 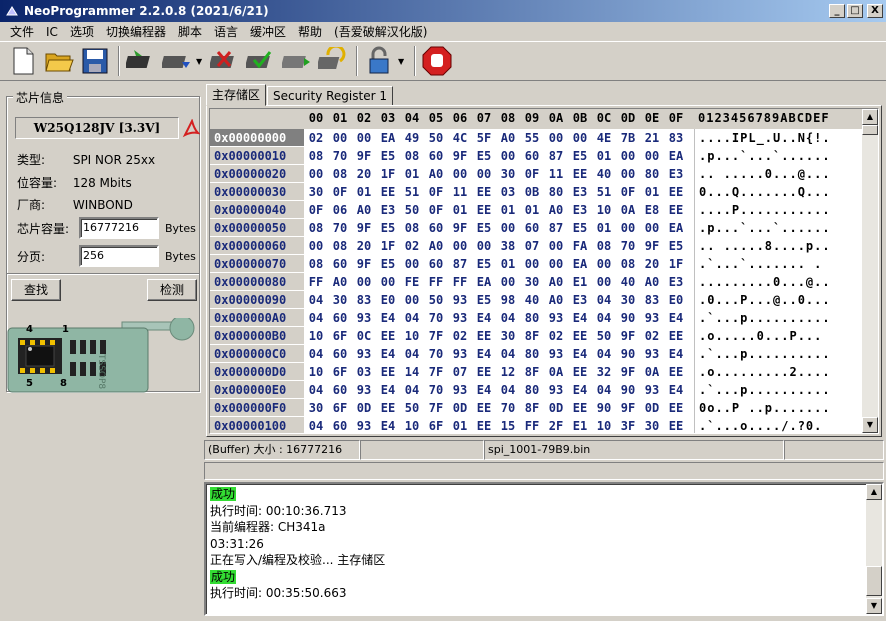 What do you see at coordinates (604, 192) in the screenshot?
I see `hex-byte: 51` at bounding box center [604, 192].